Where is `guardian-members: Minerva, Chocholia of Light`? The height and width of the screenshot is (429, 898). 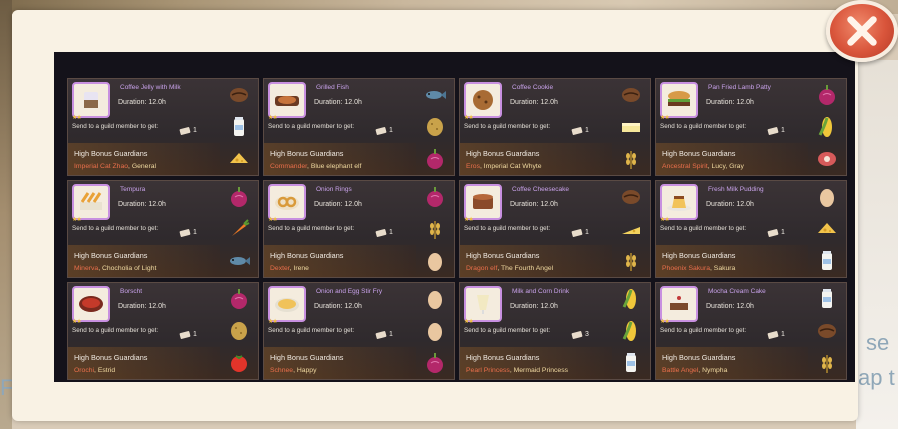 guardian-members: Minerva, Chocholia of Light is located at coordinates (115, 268).